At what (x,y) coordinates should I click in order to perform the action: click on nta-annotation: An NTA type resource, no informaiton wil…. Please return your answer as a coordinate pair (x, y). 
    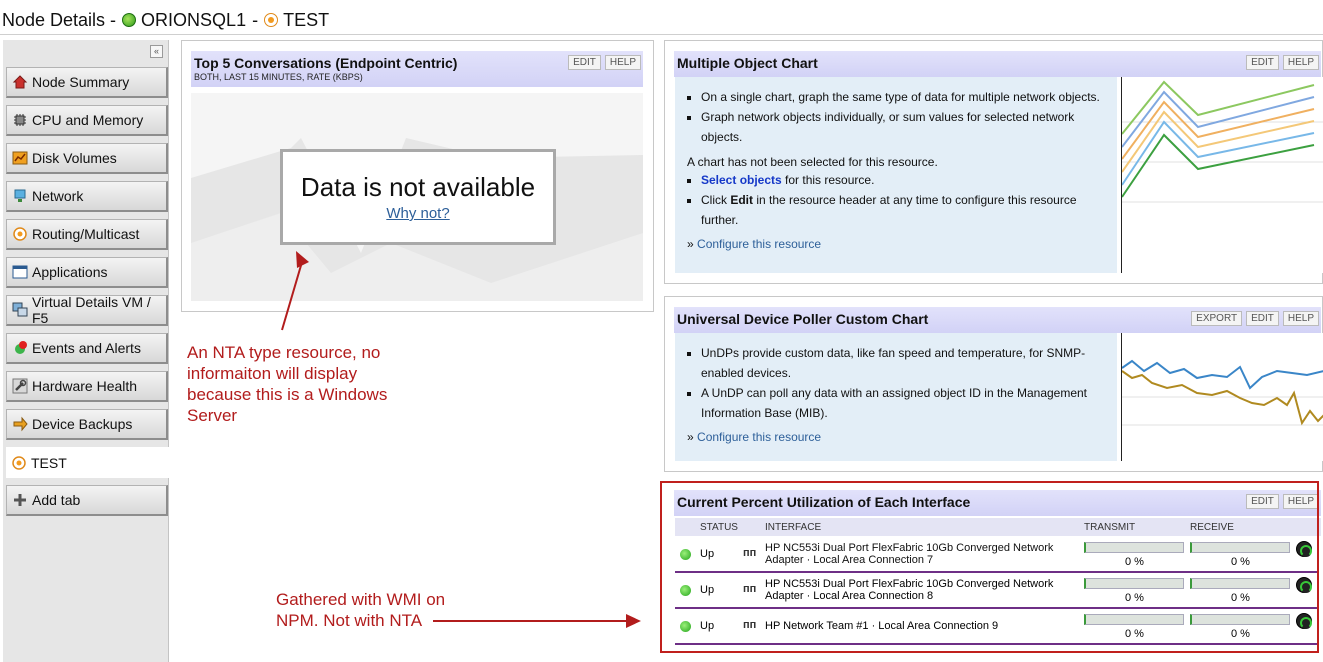
    Looking at the image, I should click on (287, 384).